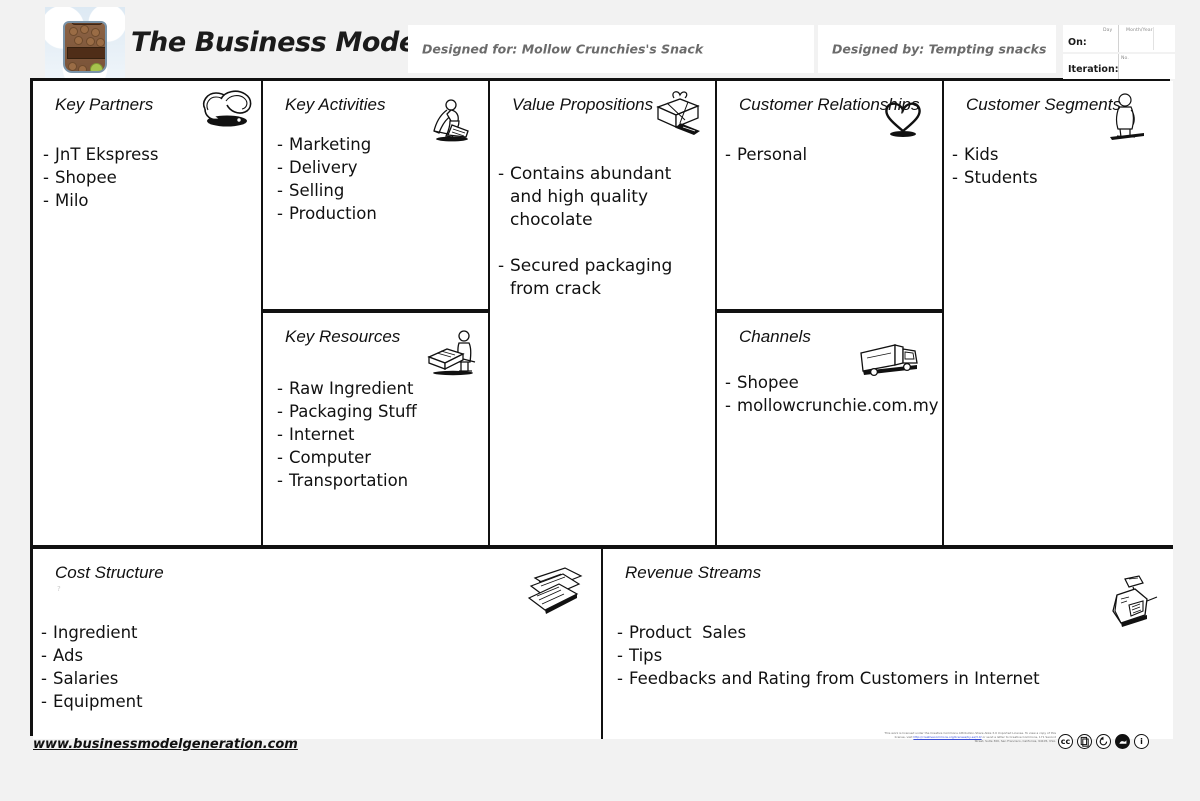 The width and height of the screenshot is (1200, 801). Describe the element at coordinates (351, 388) in the screenshot. I see `item-text: Raw Ingredient` at that location.